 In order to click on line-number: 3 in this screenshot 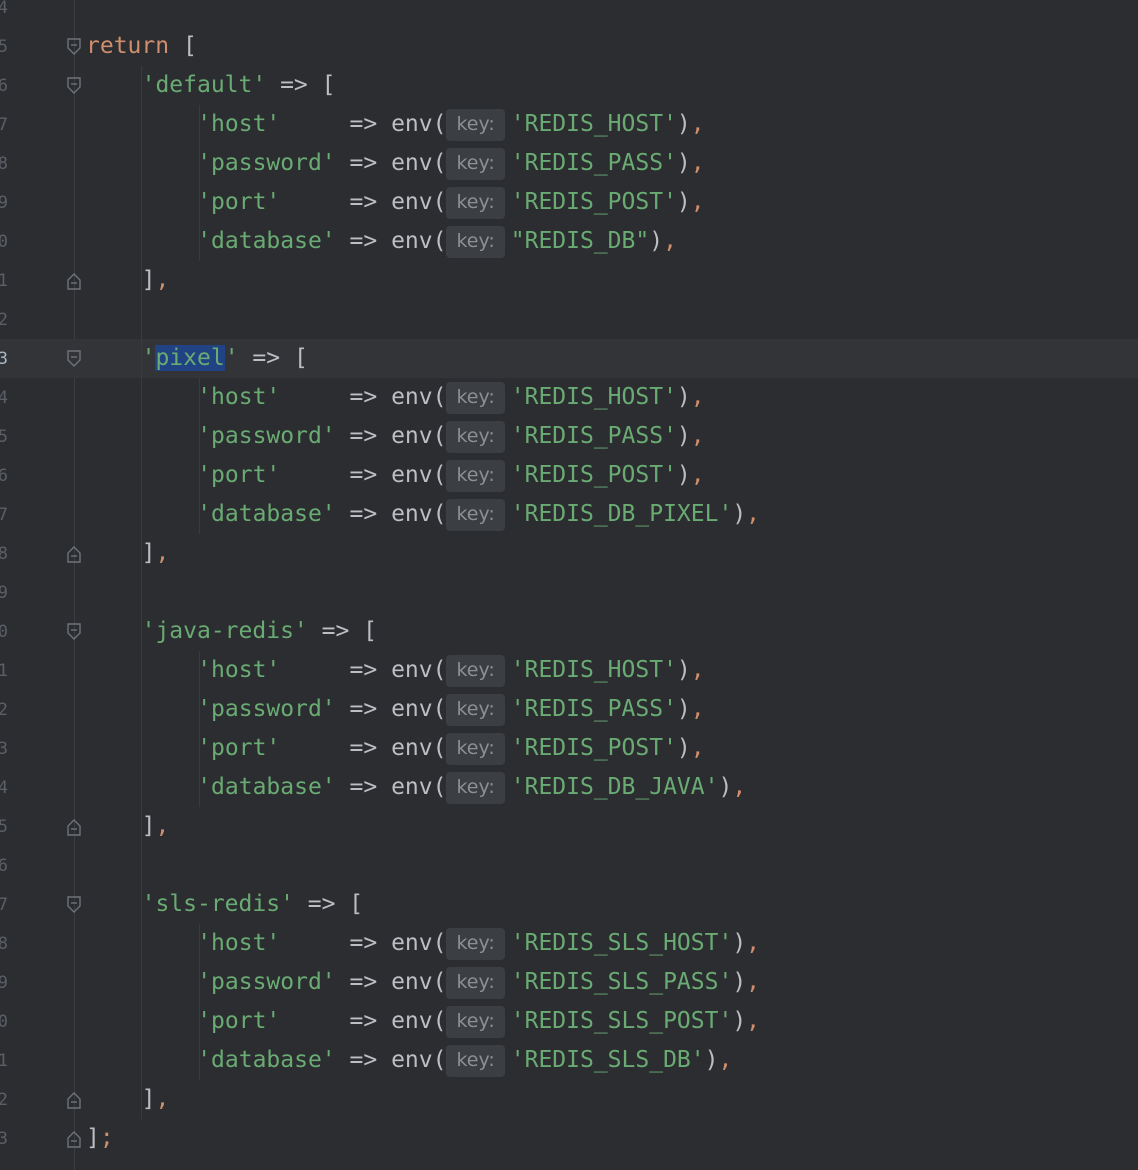, I will do `click(4, 359)`.